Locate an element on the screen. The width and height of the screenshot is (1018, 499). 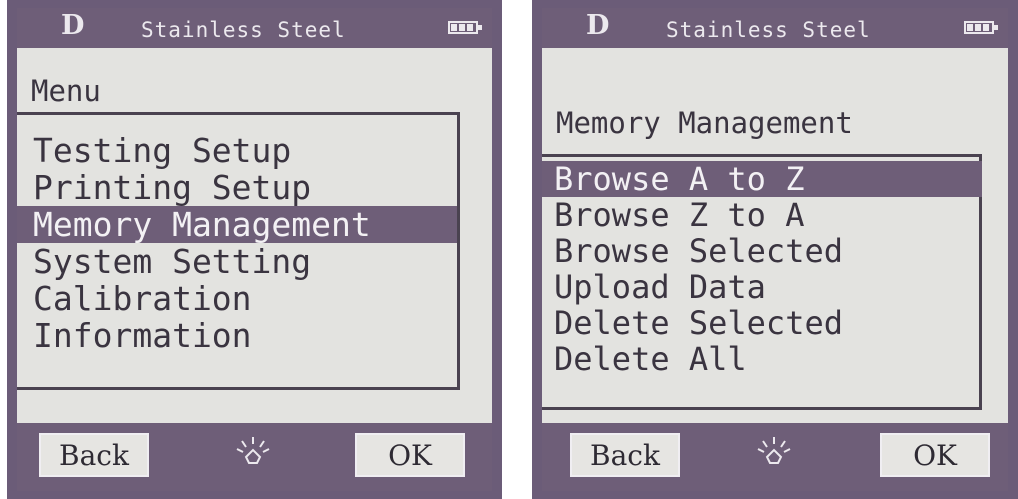
menu-title: Menu is located at coordinates (66, 91).